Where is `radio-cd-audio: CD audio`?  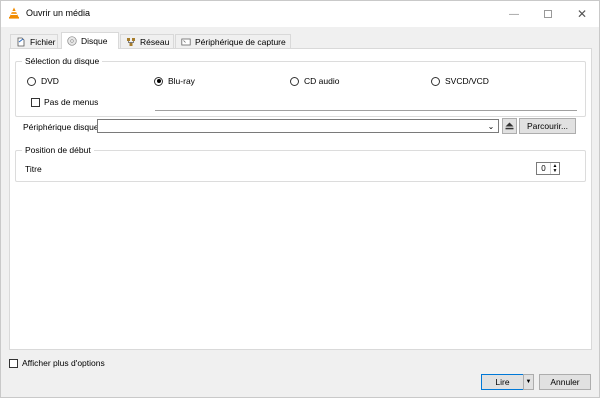 radio-cd-audio: CD audio is located at coordinates (314, 81).